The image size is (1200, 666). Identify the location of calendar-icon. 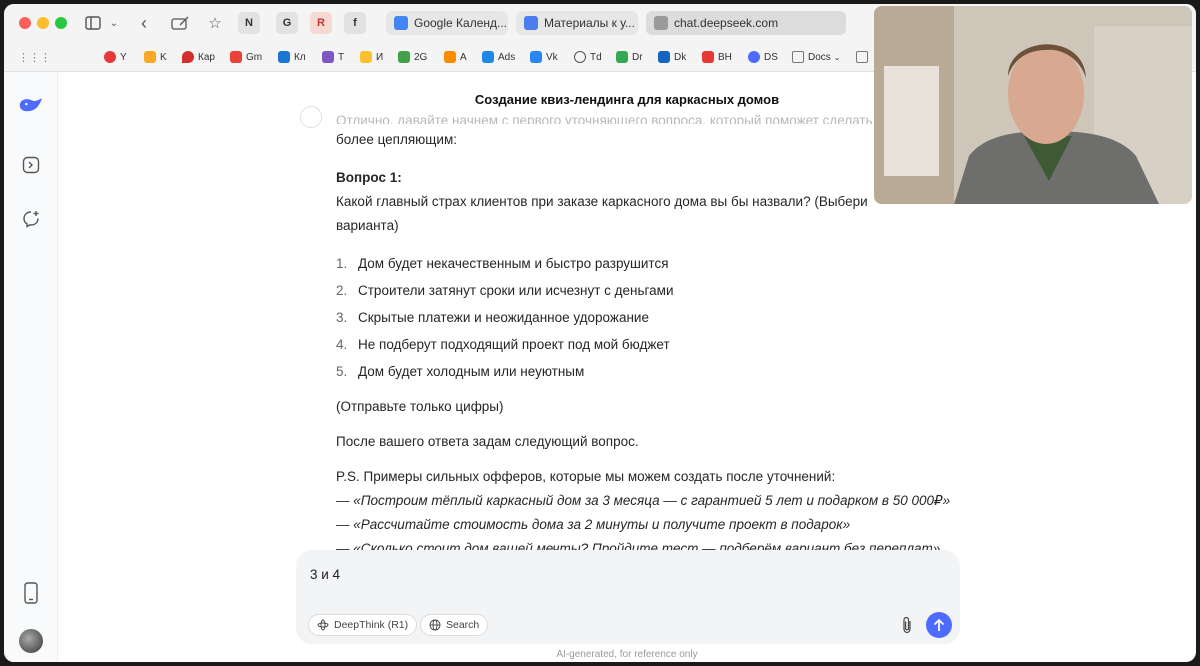
(401, 23).